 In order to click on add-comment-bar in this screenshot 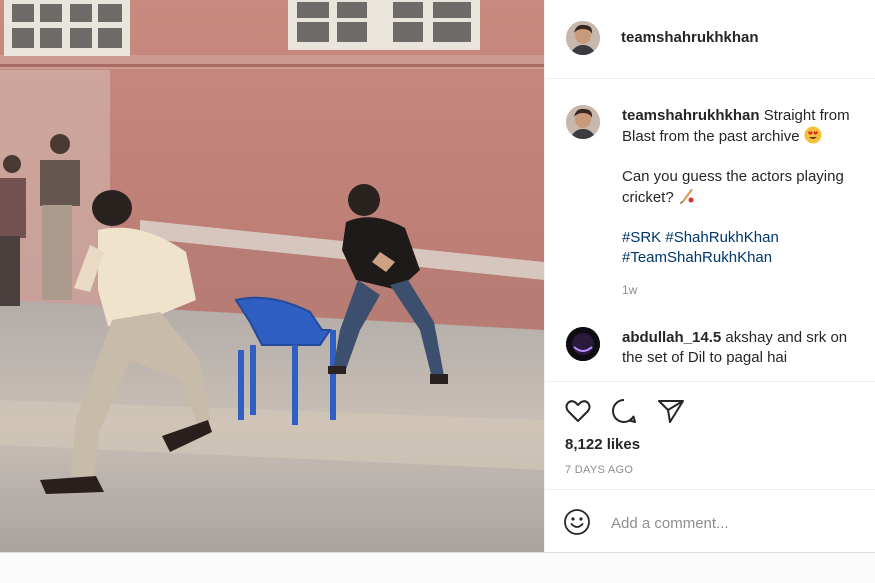, I will do `click(710, 521)`.